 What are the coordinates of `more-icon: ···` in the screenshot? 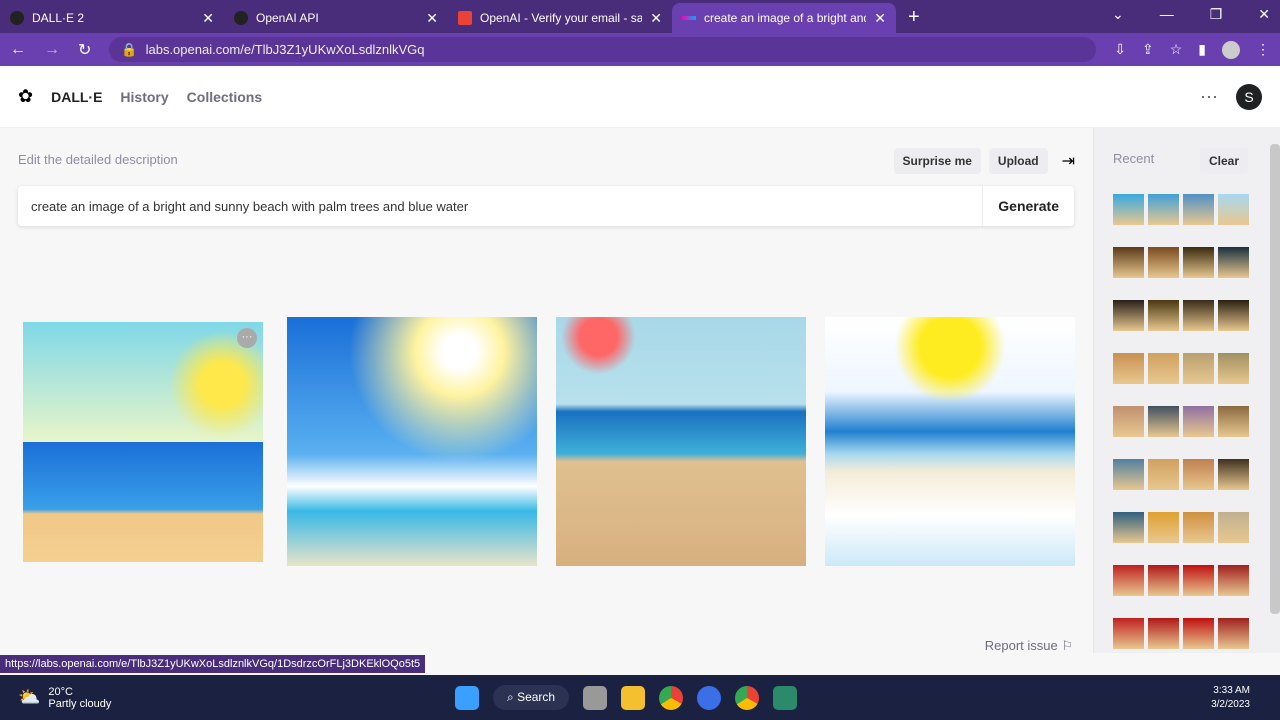 It's located at (1209, 96).